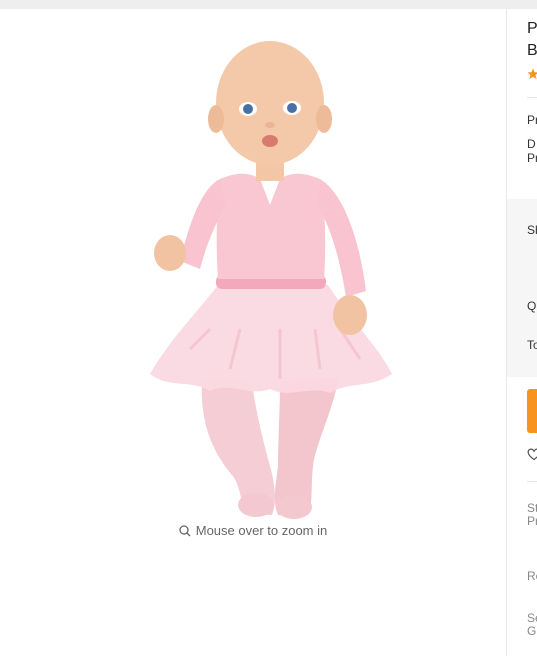 This screenshot has width=537, height=656. Describe the element at coordinates (532, 508) in the screenshot. I see `store-label-line-1: St` at that location.